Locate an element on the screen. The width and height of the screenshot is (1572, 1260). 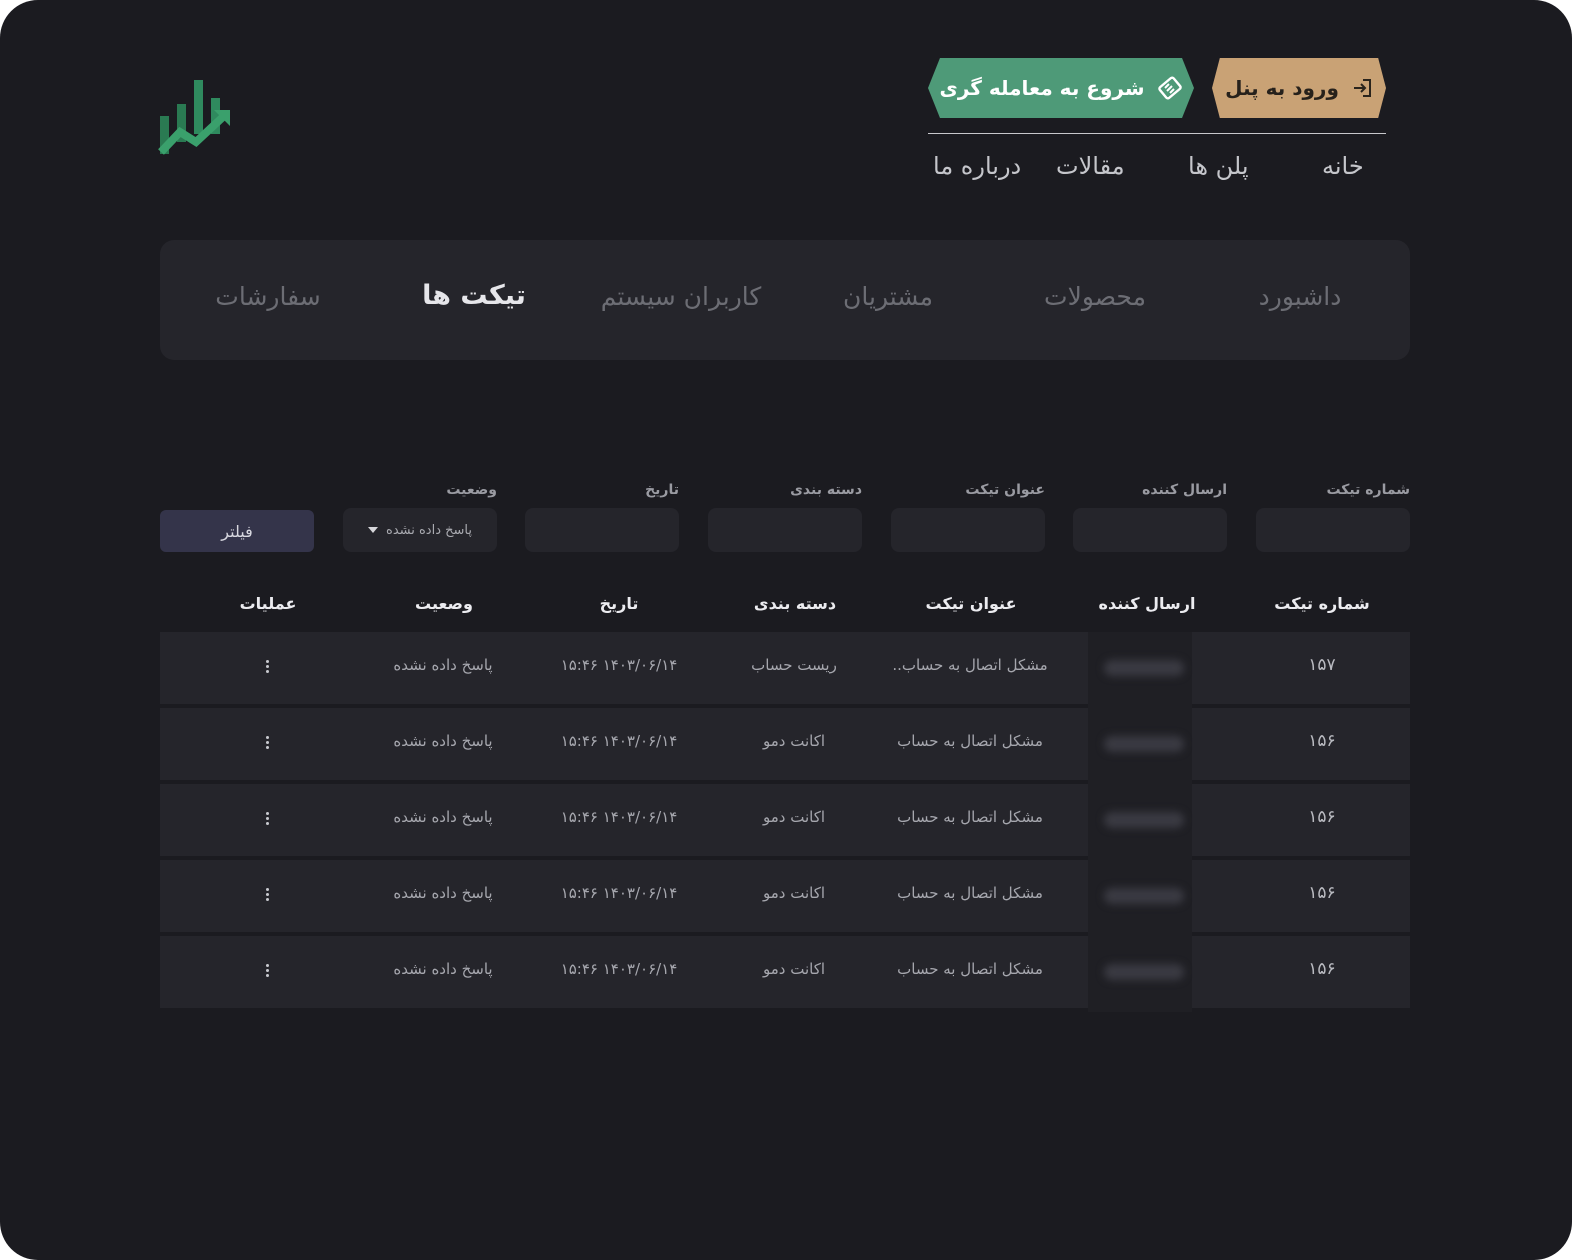
login-arrow-icon is located at coordinates (1362, 88).